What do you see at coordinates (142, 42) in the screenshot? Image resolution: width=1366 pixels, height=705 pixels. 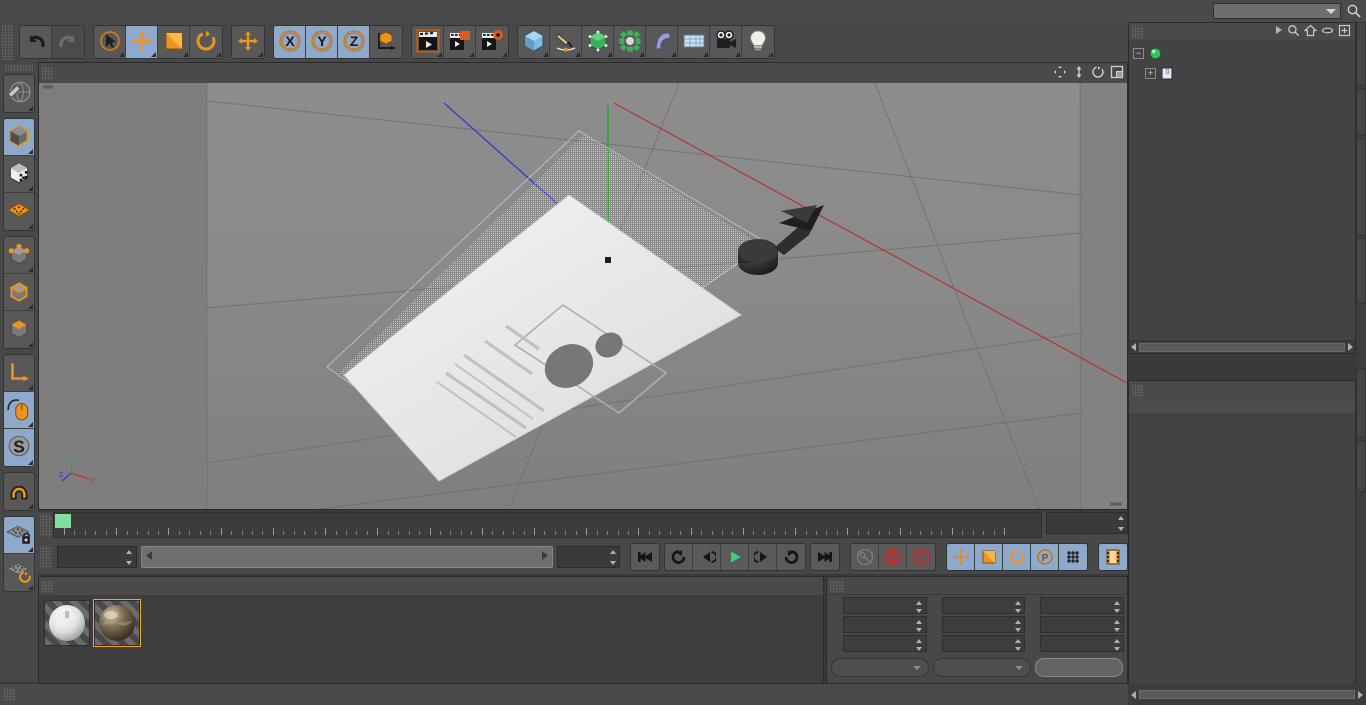 I see `move-tool-button` at bounding box center [142, 42].